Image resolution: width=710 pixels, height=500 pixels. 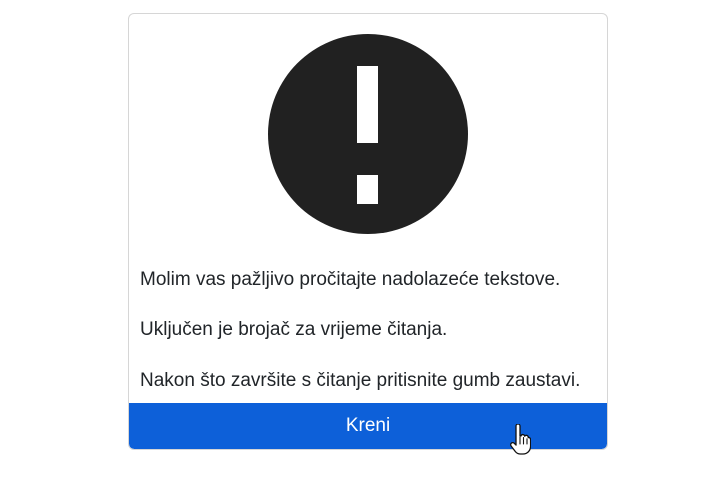 I want to click on timer-notice-text: Uključen je brojač za vrijeme čitanja., so click(x=294, y=329).